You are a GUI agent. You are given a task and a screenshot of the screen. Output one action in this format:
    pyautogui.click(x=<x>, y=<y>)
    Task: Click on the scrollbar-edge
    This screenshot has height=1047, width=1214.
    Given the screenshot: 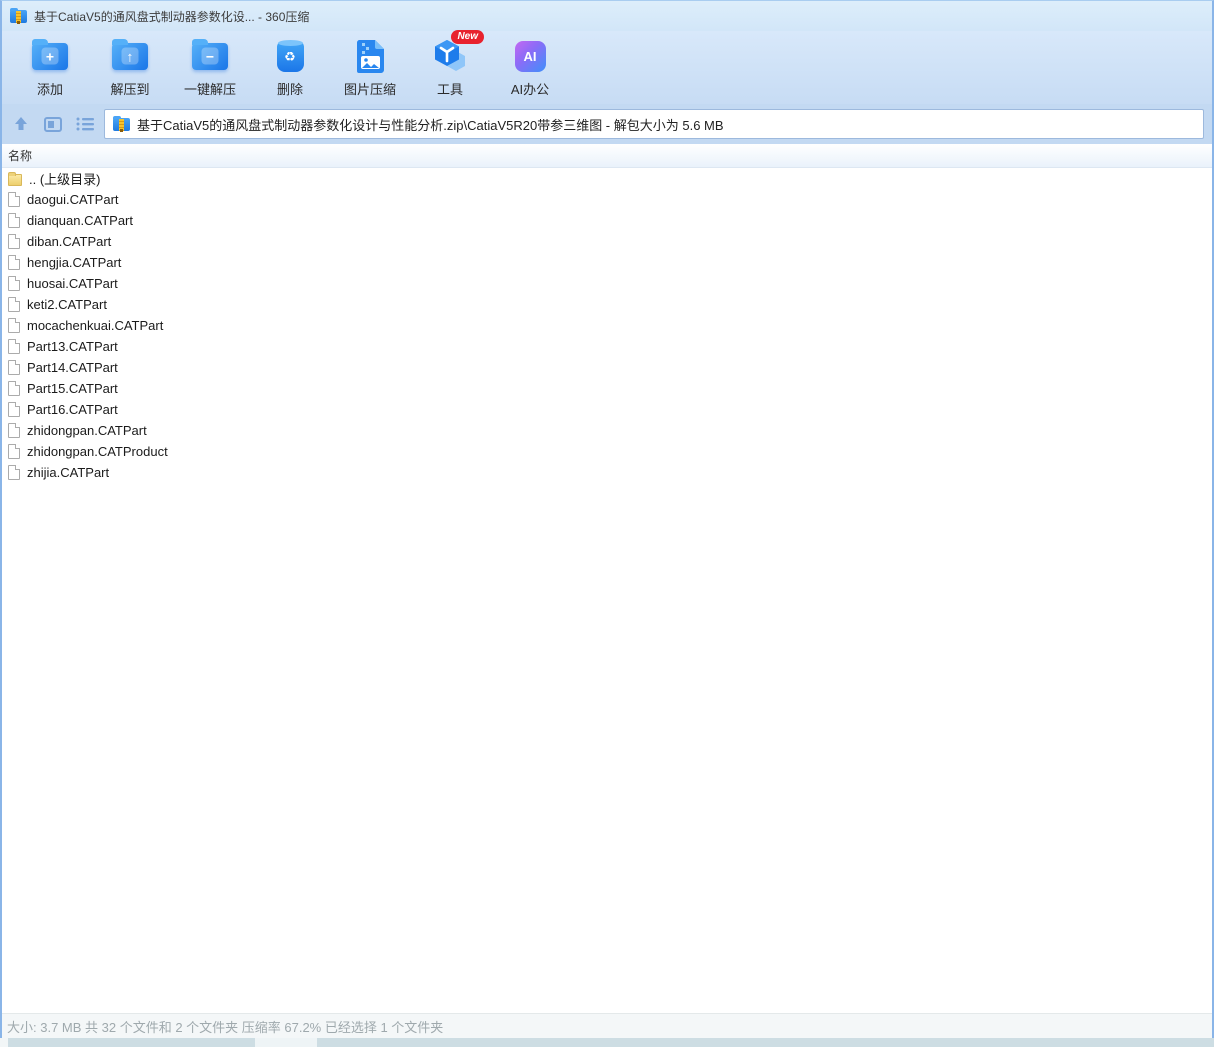 What is the action you would take?
    pyautogui.click(x=4, y=1042)
    